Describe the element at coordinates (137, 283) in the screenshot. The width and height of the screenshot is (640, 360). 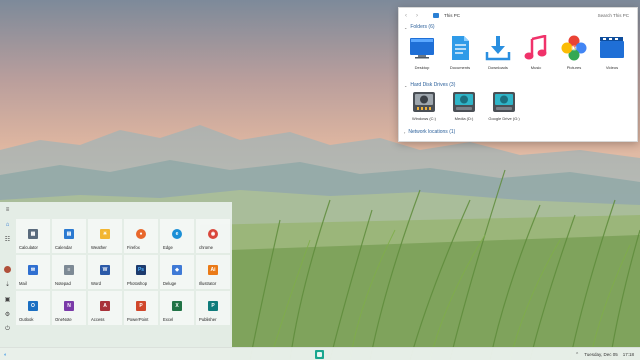
I see `tile-label: Photoshop` at that location.